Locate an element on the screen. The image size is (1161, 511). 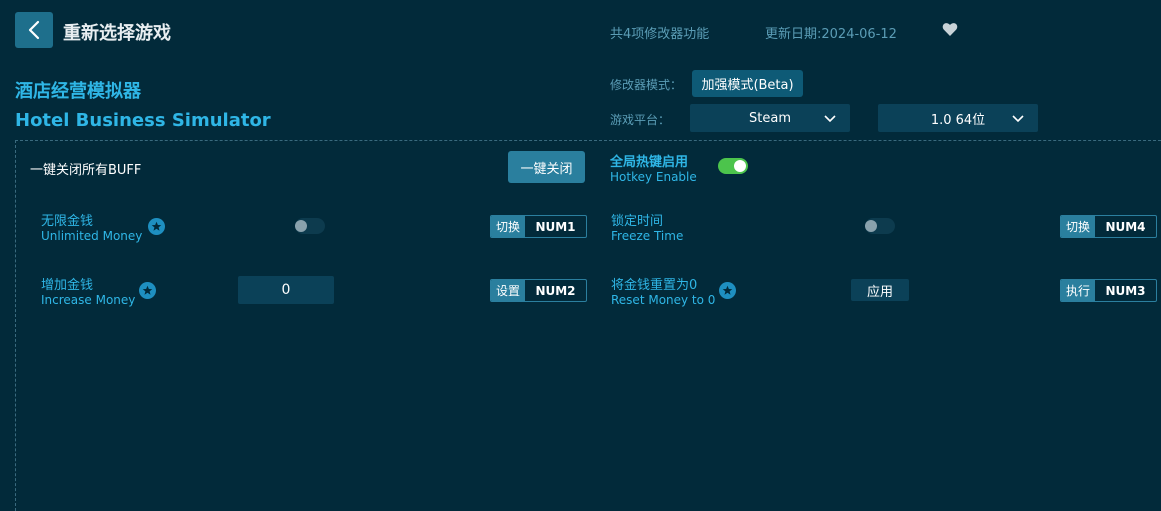
favorite-button is located at coordinates (950, 31).